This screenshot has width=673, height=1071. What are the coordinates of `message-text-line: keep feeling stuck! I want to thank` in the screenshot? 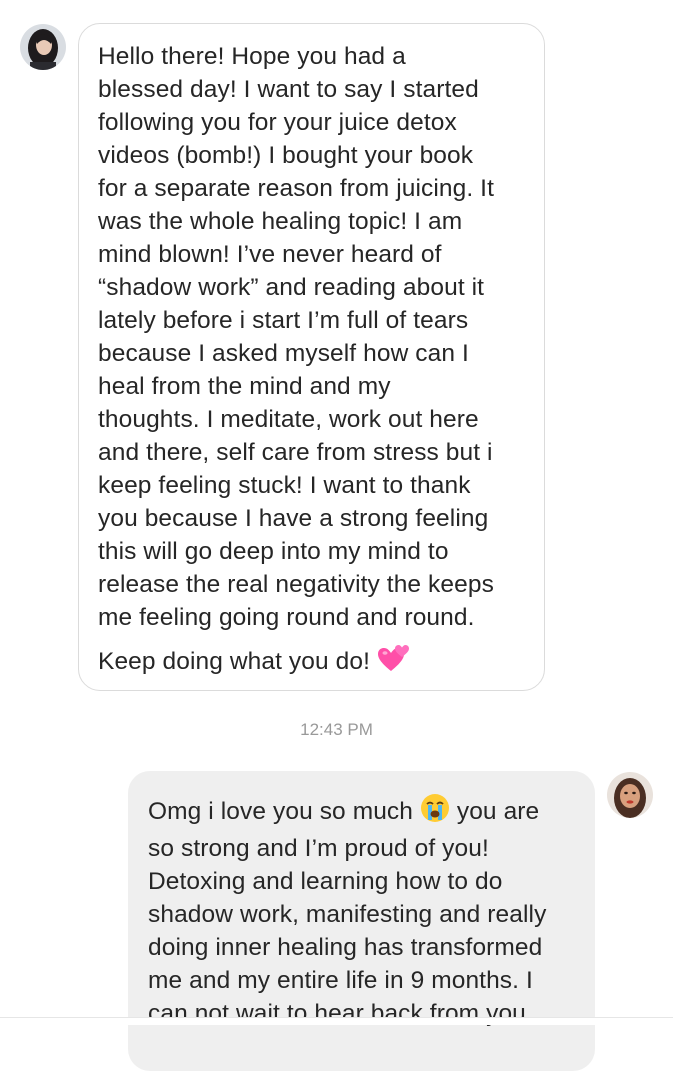 It's located at (284, 485).